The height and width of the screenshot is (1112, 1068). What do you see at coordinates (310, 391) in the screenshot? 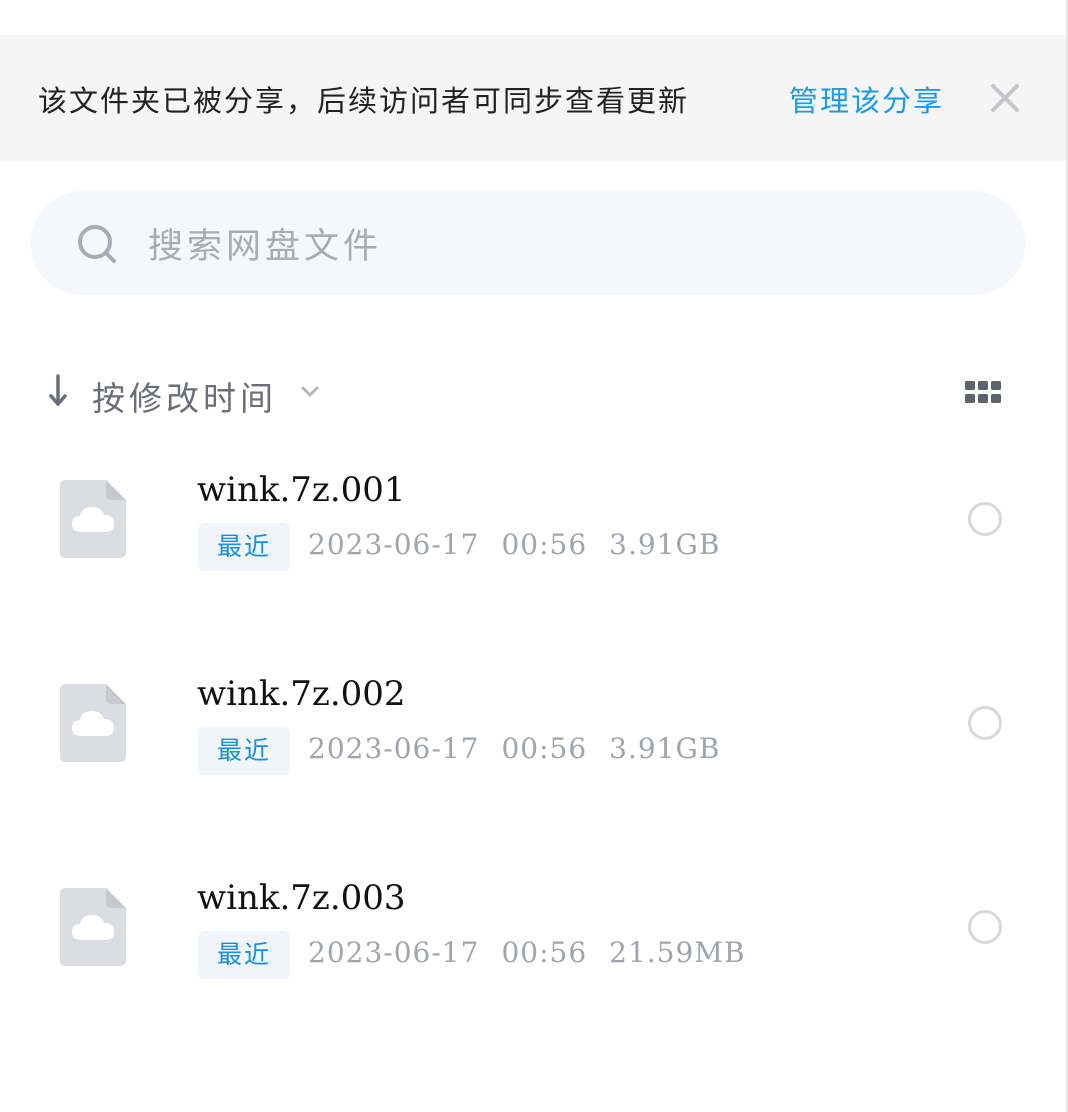
I see `chevron-down-icon` at bounding box center [310, 391].